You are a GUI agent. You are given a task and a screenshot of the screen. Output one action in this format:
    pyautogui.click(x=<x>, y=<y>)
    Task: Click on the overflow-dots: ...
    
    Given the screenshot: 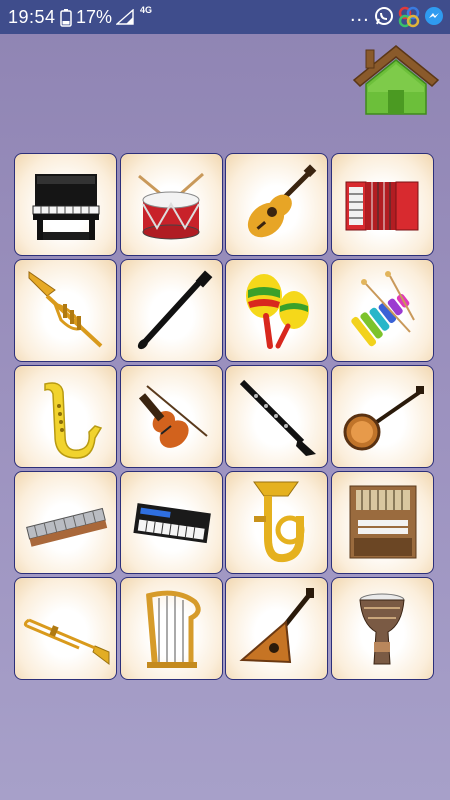 What is the action you would take?
    pyautogui.click(x=360, y=15)
    